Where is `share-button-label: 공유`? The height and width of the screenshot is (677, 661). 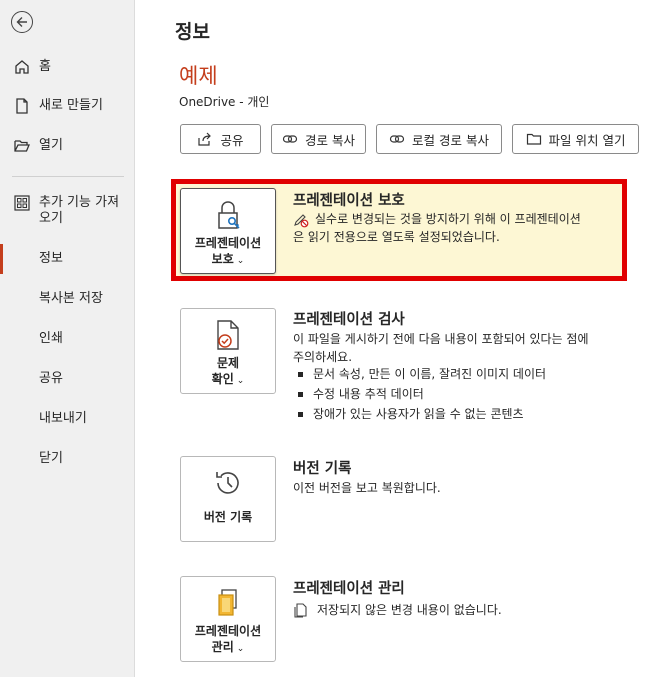 share-button-label: 공유 is located at coordinates (232, 140).